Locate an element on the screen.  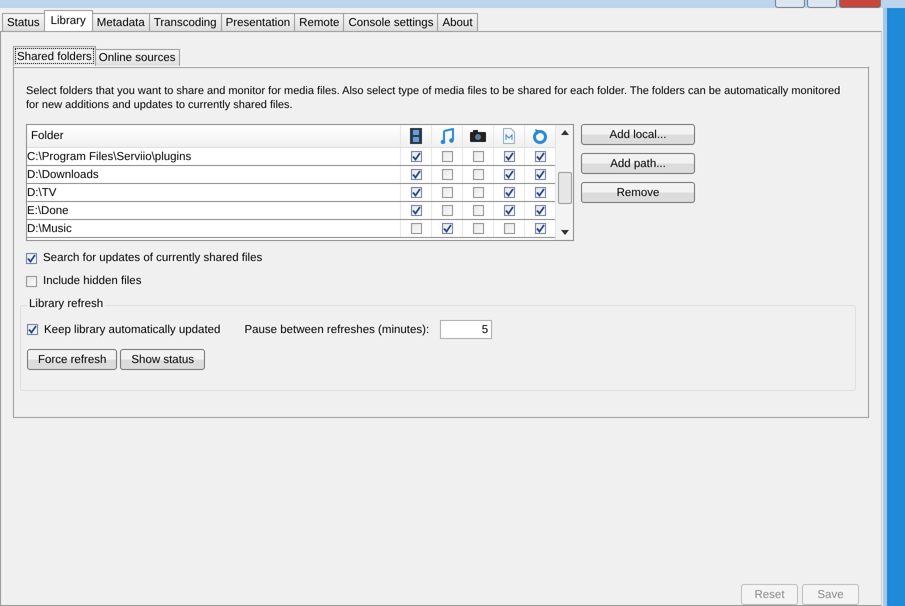
scrollbar-thumb is located at coordinates (565, 188).